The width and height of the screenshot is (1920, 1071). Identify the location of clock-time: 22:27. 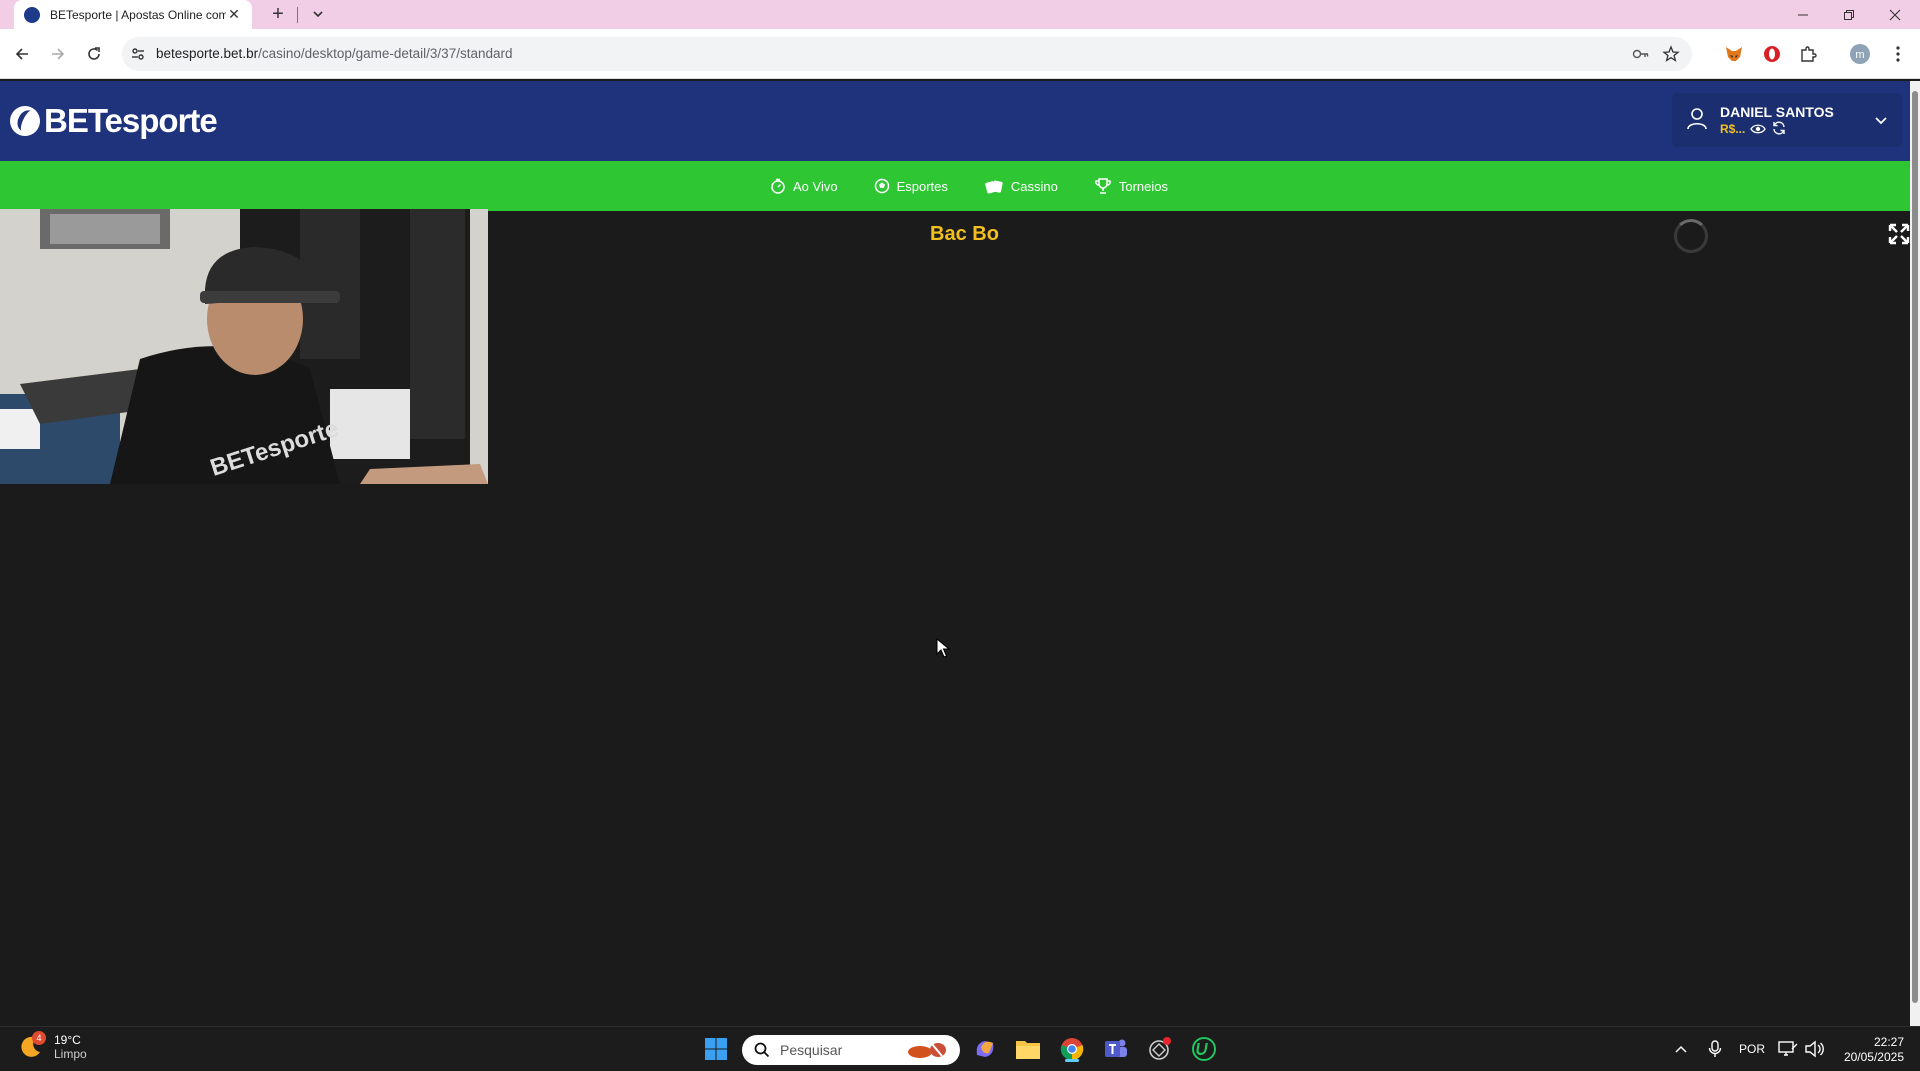
(1888, 1042).